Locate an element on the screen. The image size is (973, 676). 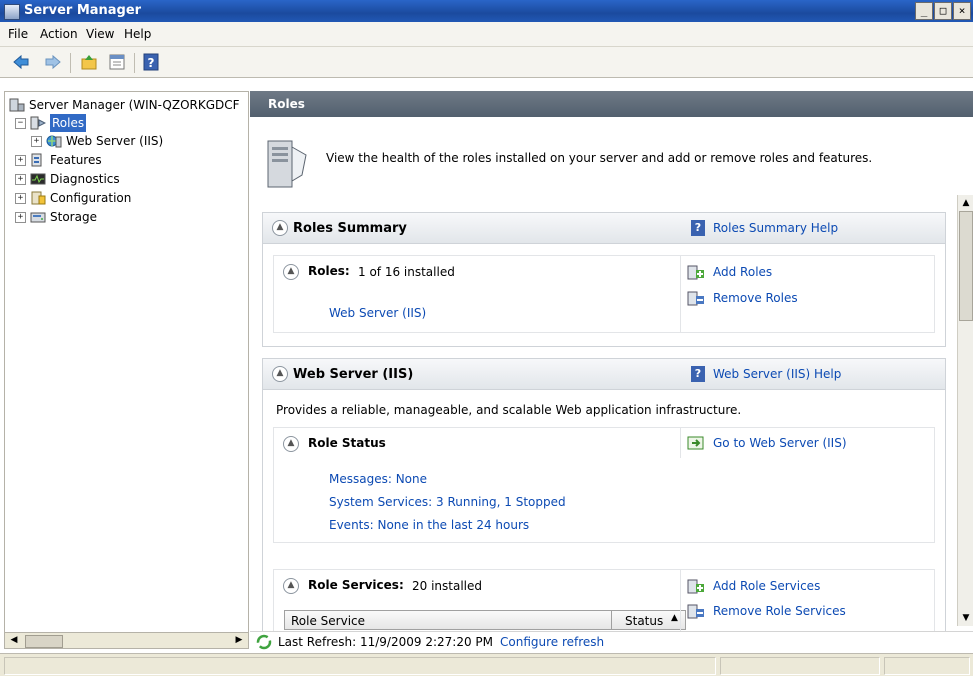
roles-summary-title: Roles Summary is located at coordinates (350, 228).